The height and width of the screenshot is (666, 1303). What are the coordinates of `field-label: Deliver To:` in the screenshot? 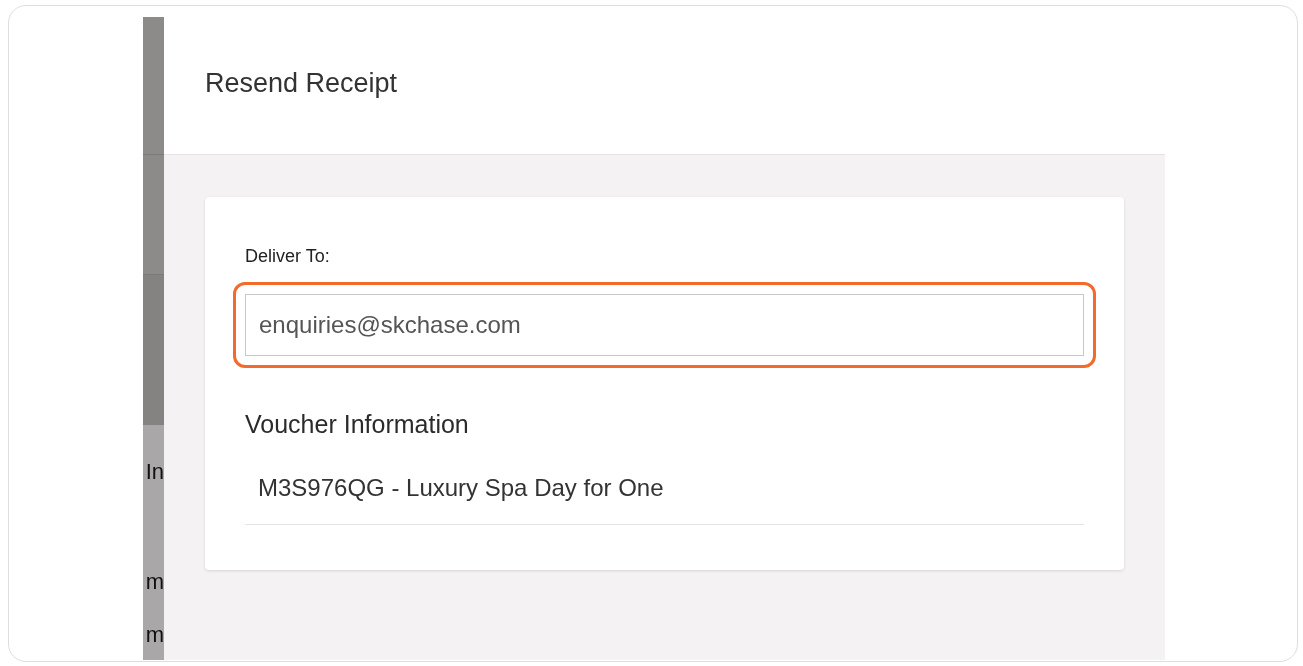 It's located at (288, 256).